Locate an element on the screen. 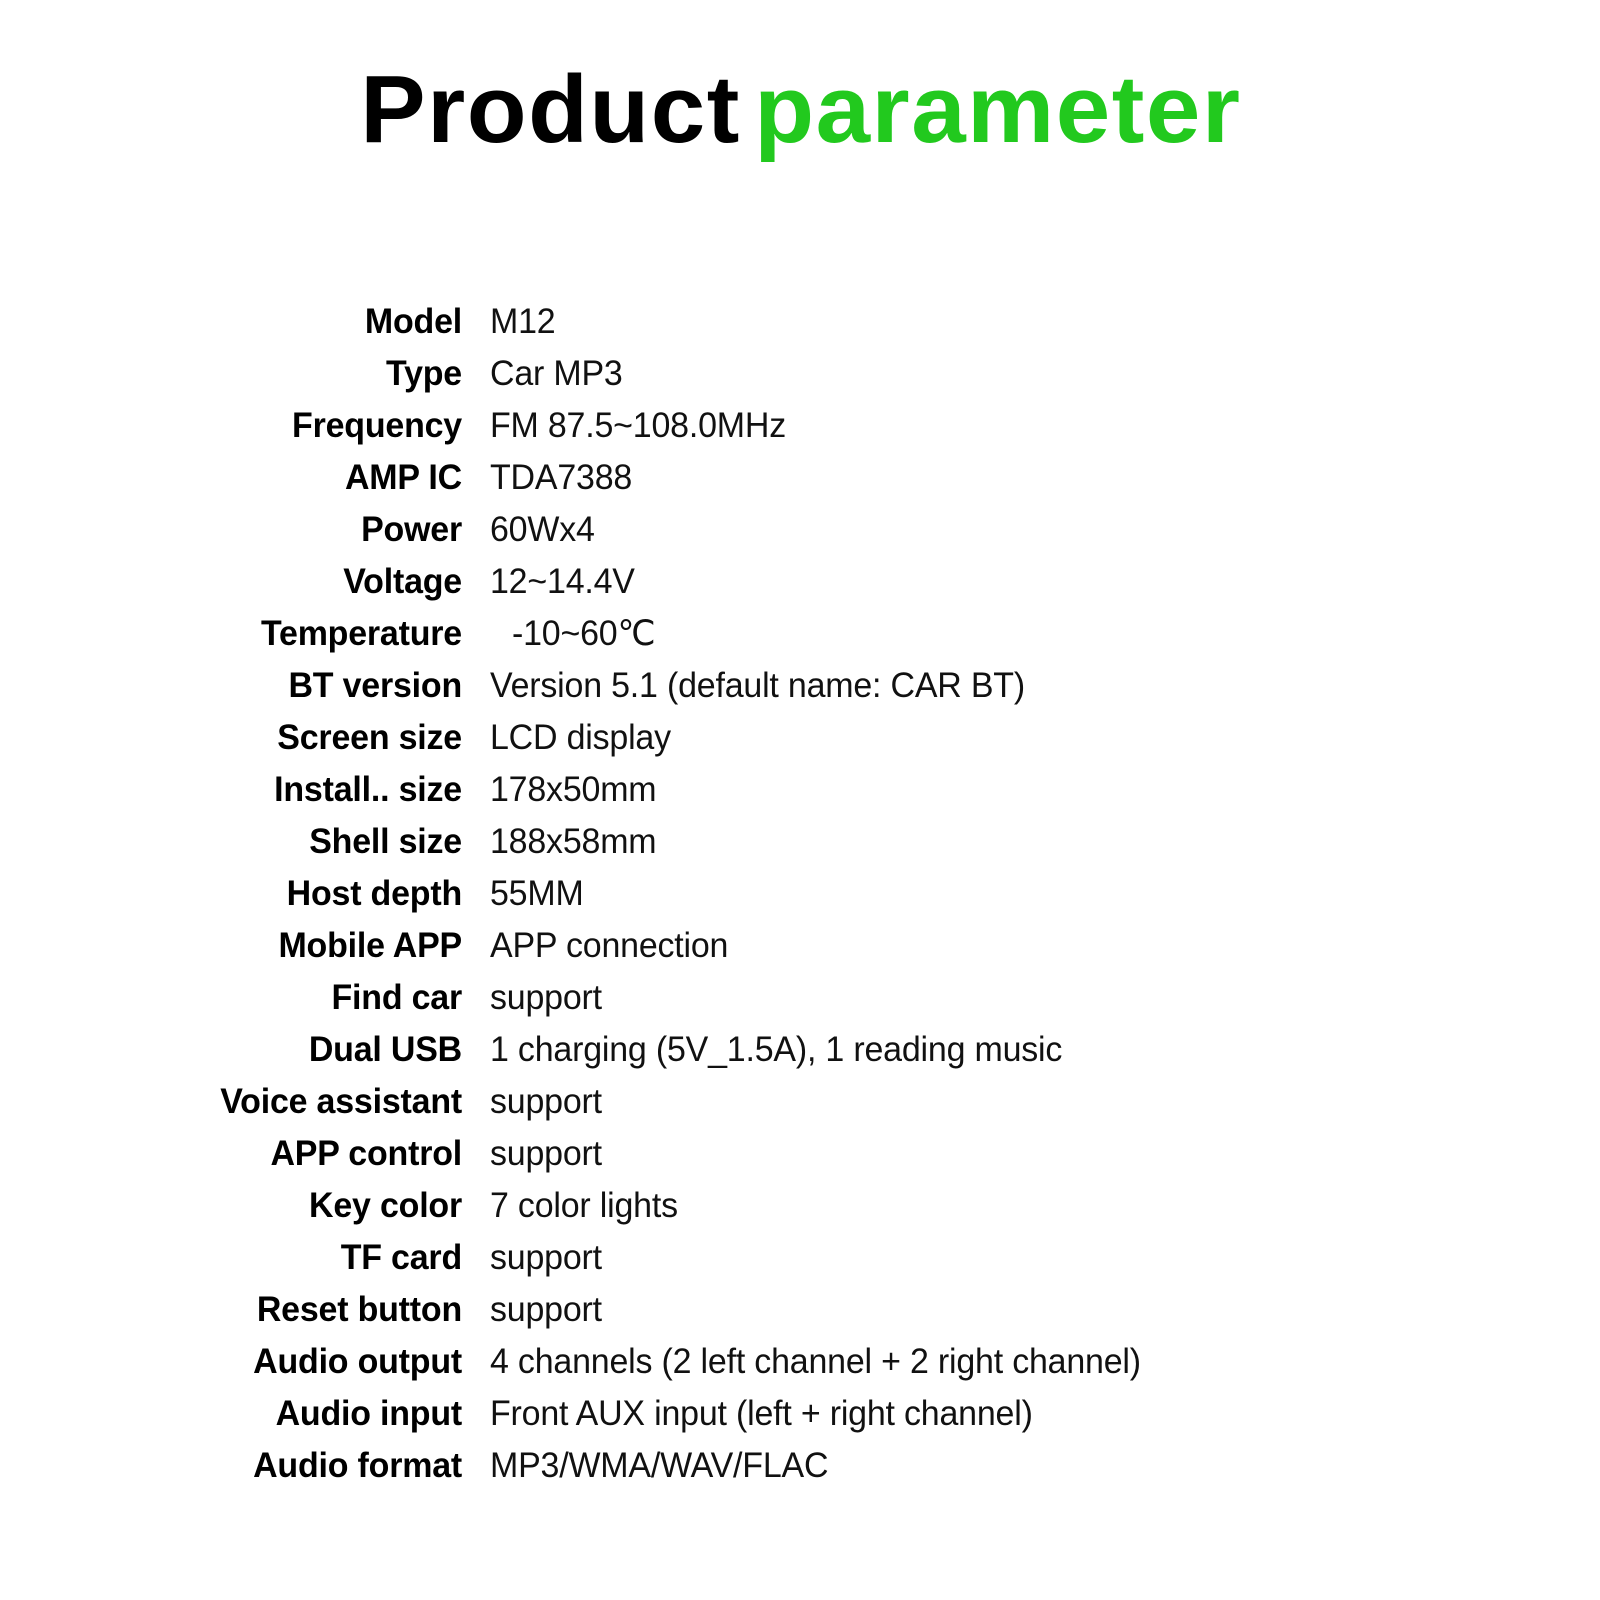  spec-label: Dual USB is located at coordinates (385, 1049).